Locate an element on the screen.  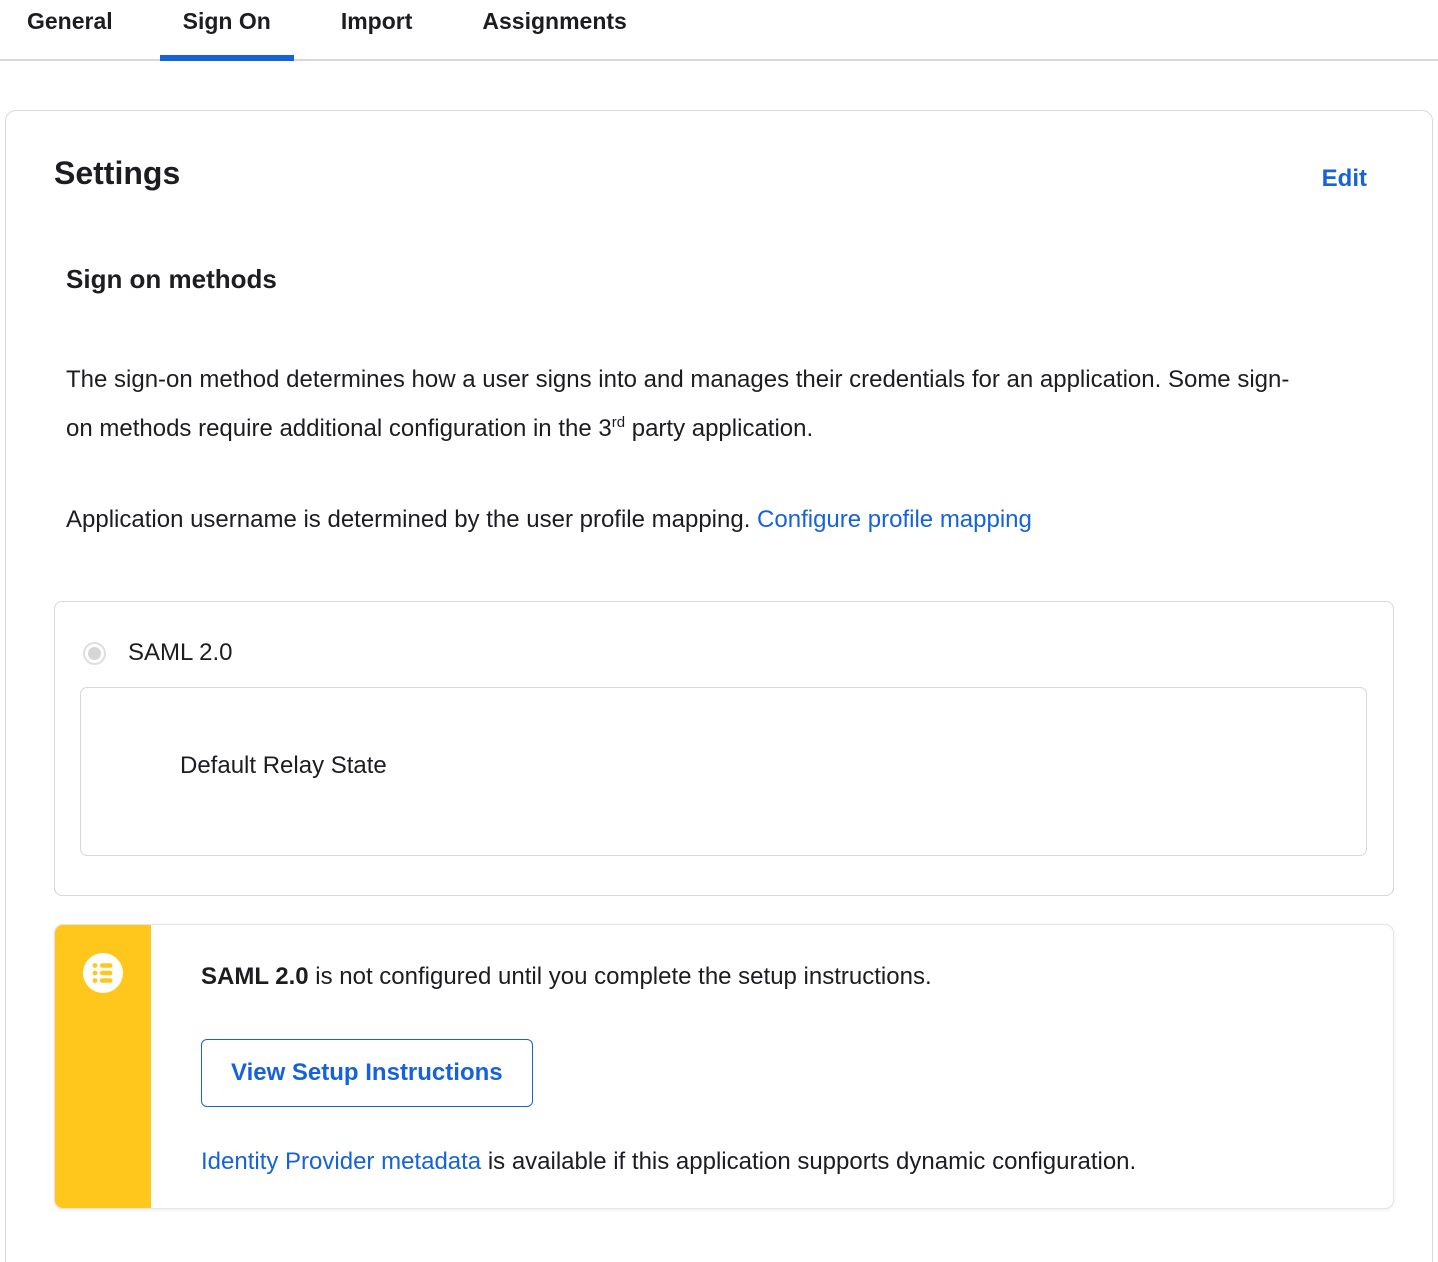
settings-header: Settings Edit is located at coordinates (723, 173).